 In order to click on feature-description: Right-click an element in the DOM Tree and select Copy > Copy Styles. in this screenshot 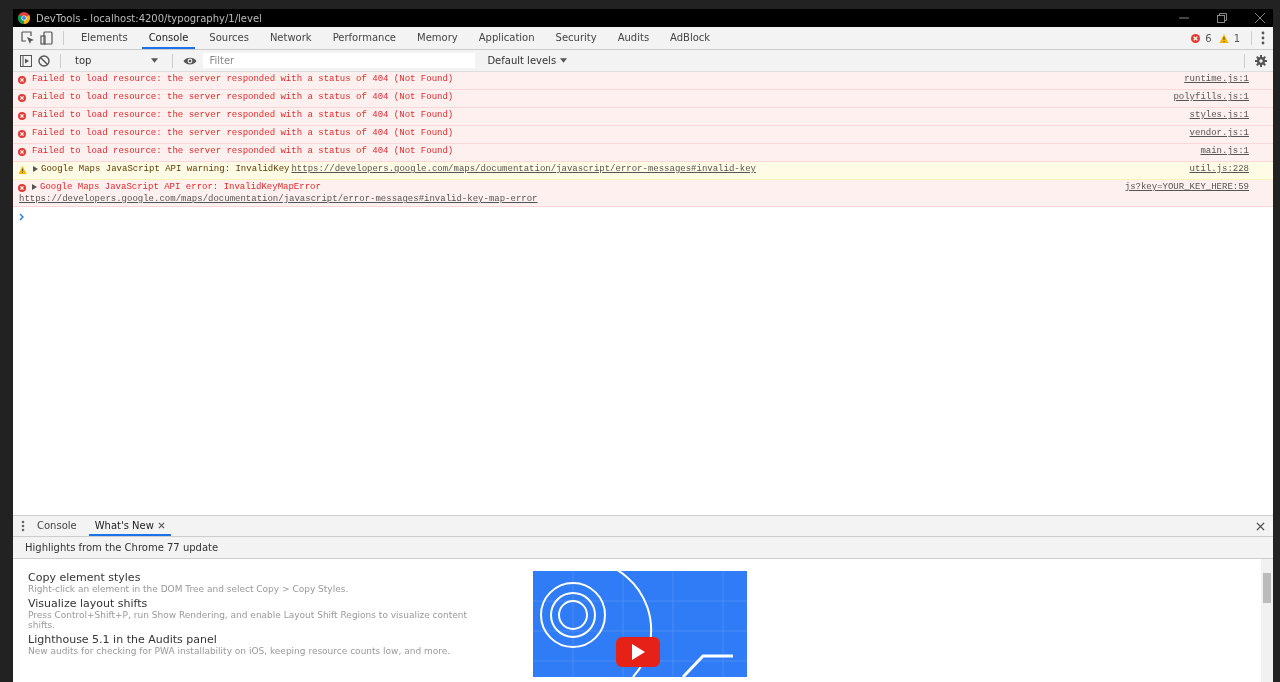, I will do `click(189, 589)`.